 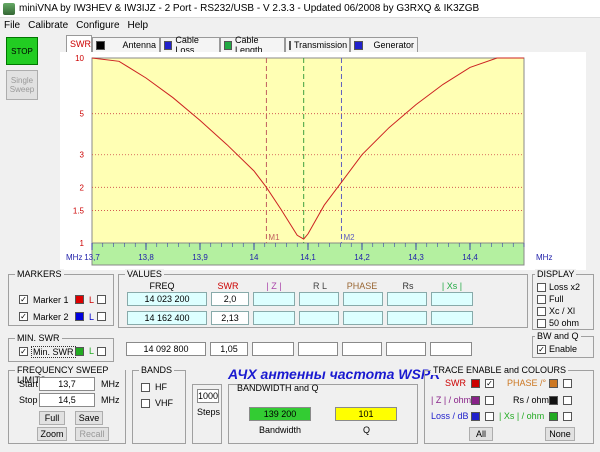 I want to click on single-sweep-button: Single Sweep, so click(x=22, y=85).